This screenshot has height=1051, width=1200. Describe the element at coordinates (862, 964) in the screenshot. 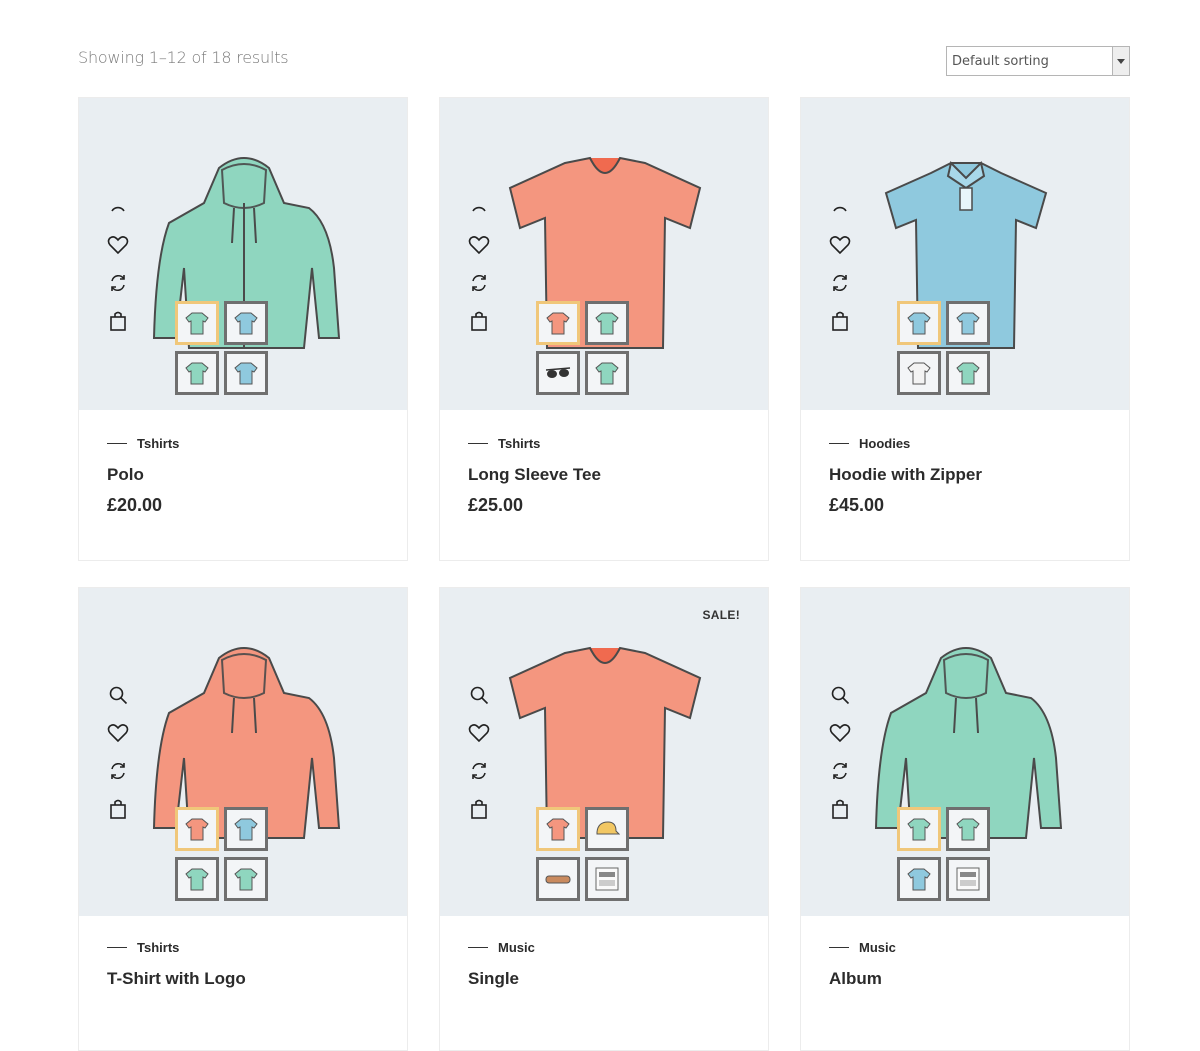

I see `product-info: Music Album` at that location.